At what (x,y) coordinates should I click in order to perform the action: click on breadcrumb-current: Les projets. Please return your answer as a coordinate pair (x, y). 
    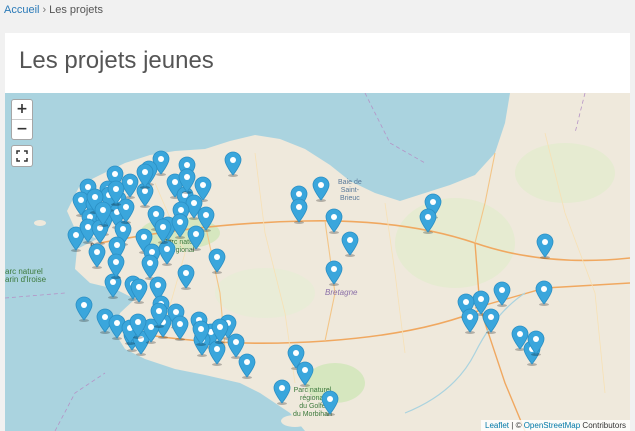
    Looking at the image, I should click on (76, 10).